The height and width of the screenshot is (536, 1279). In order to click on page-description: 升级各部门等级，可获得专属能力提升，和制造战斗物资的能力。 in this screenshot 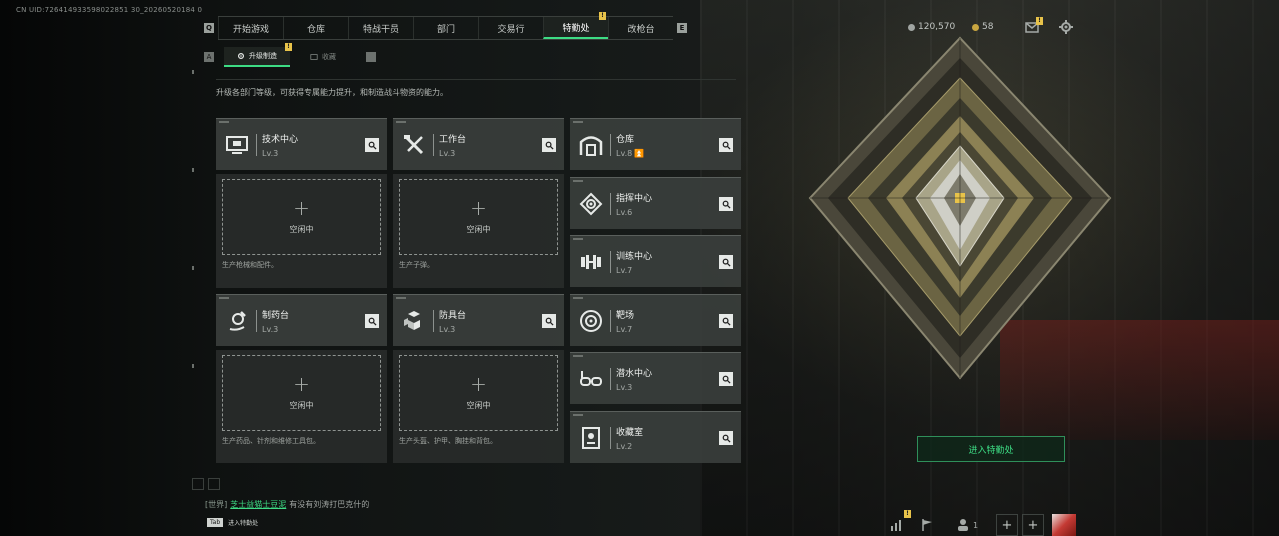, I will do `click(332, 92)`.